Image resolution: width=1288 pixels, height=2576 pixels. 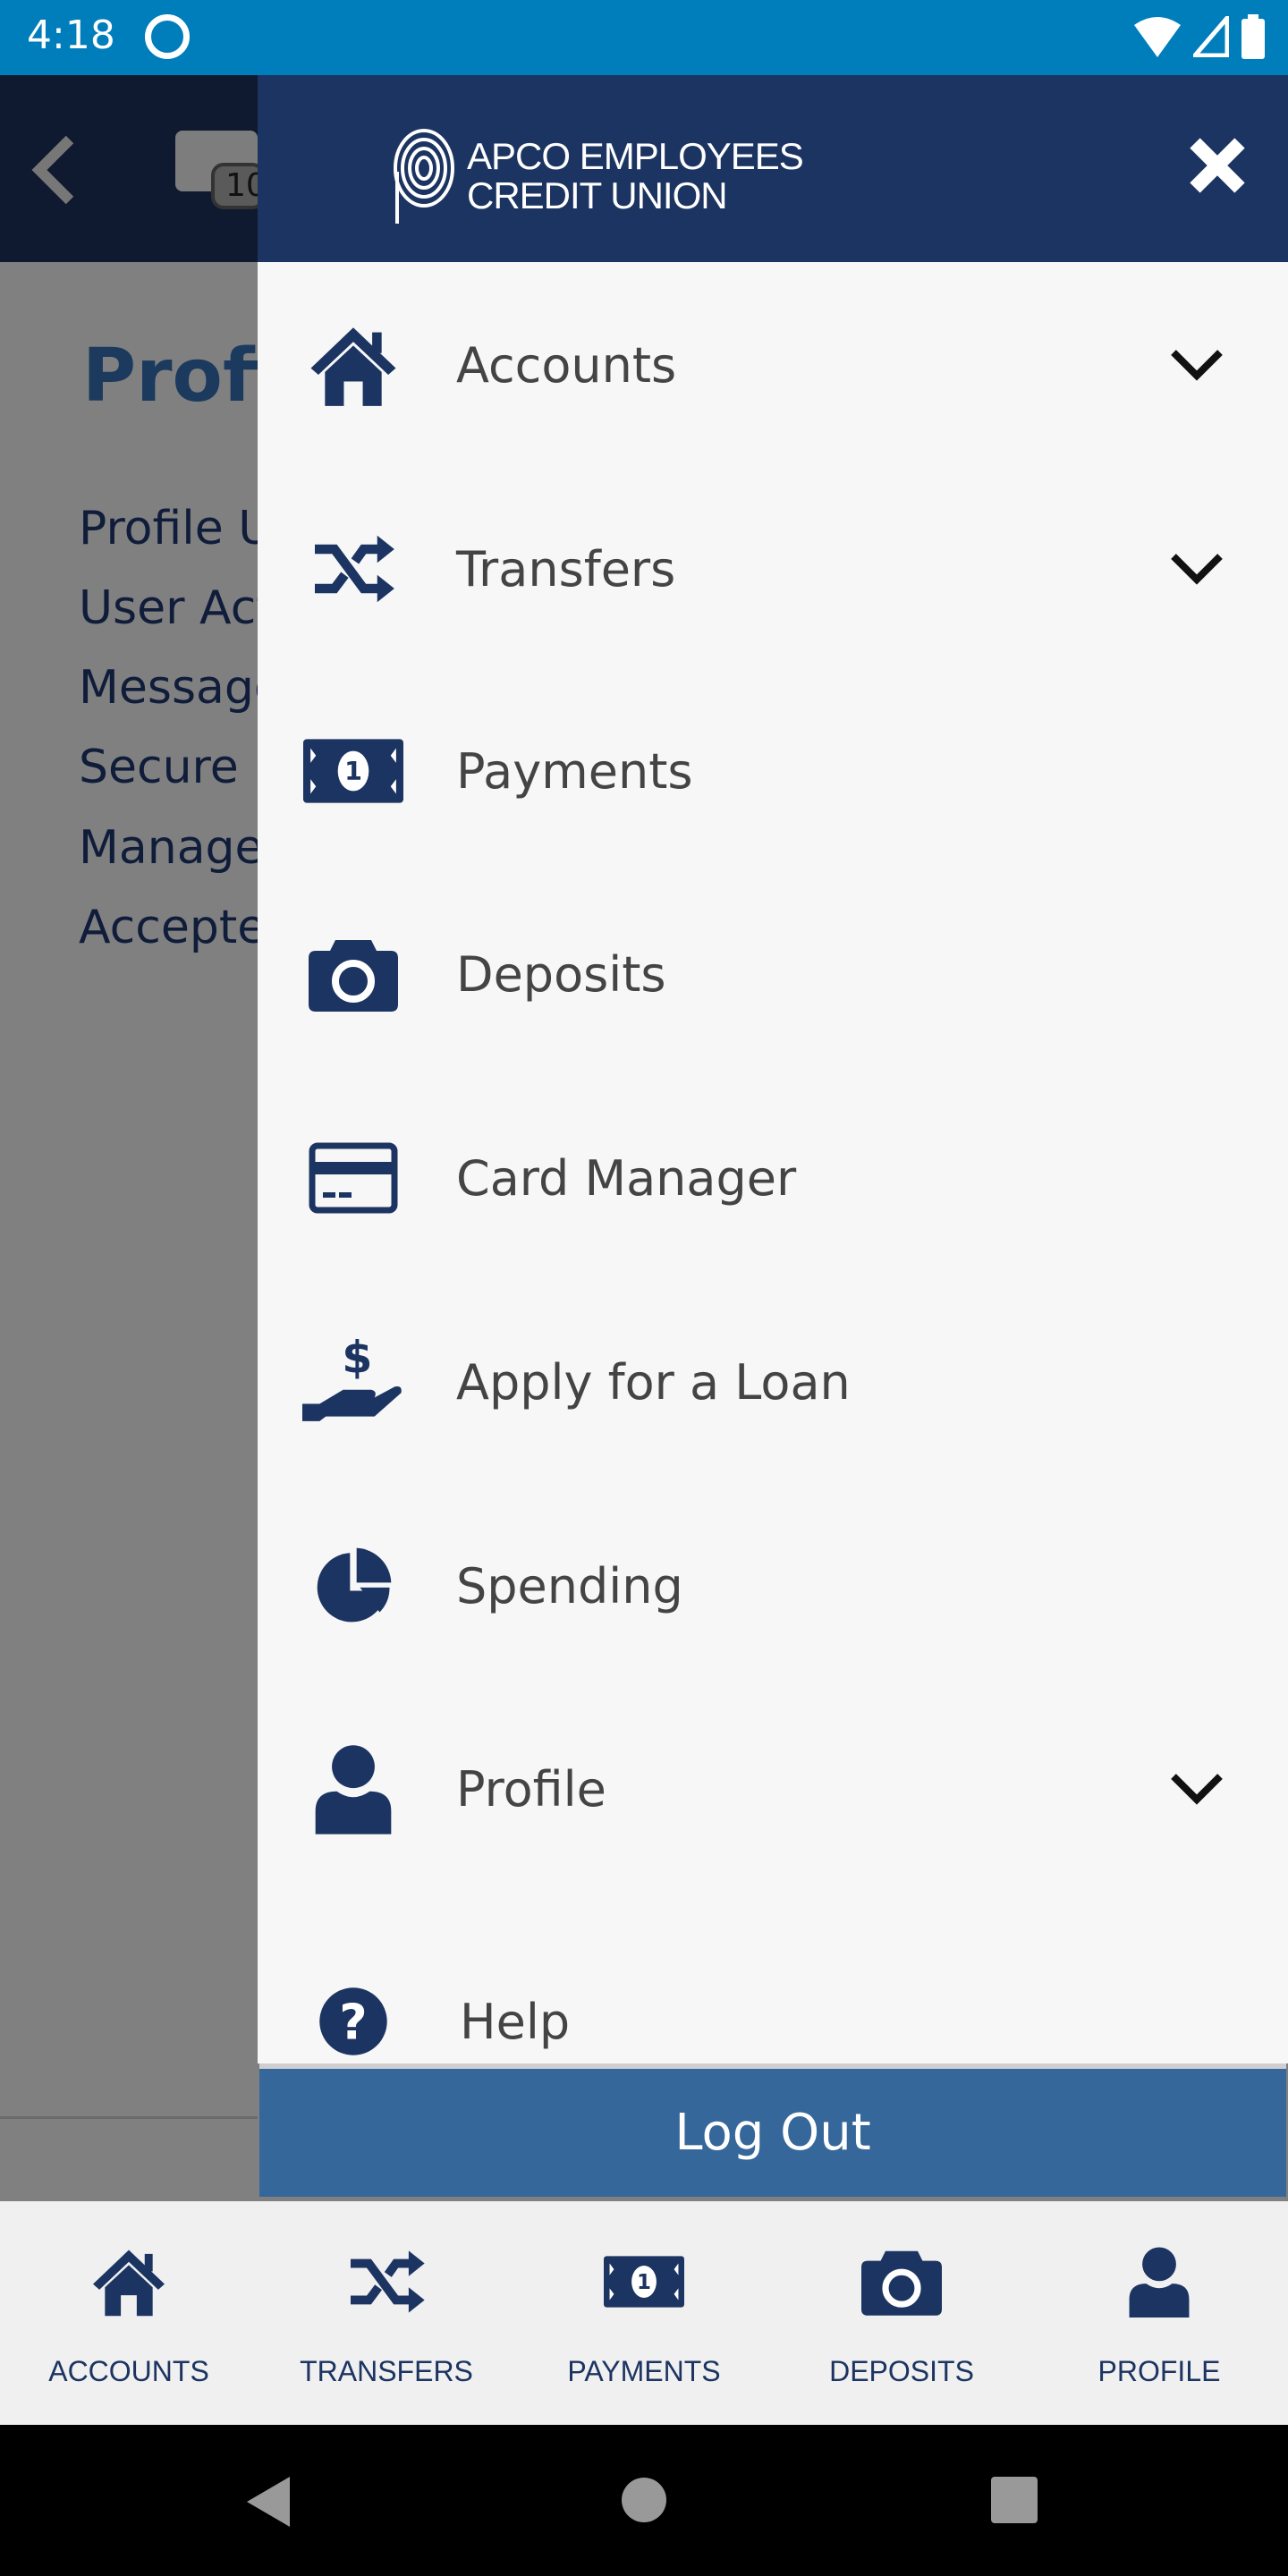 What do you see at coordinates (773, 1586) in the screenshot?
I see `menu-item-spending: Spending` at bounding box center [773, 1586].